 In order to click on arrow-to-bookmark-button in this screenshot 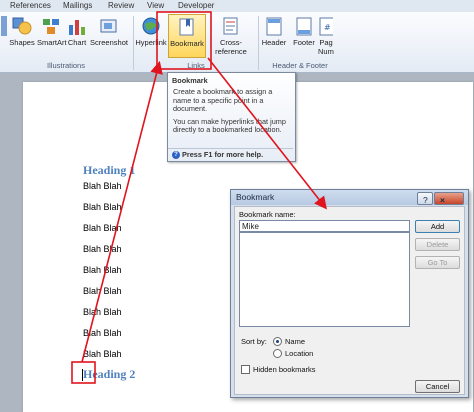, I will do `click(122, 211)`.